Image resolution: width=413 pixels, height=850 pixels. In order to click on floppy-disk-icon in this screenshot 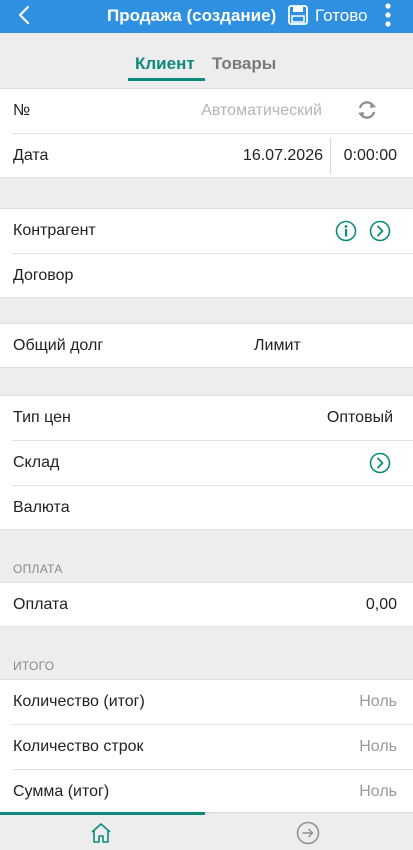, I will do `click(298, 15)`.